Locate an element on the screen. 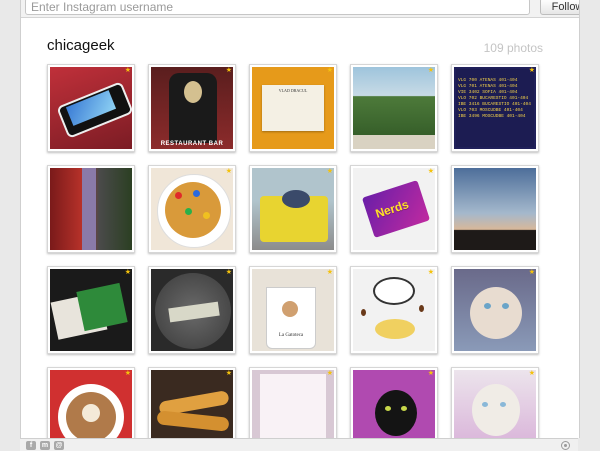 This screenshot has width=600, height=451. photo-count: 109 photos is located at coordinates (513, 48).